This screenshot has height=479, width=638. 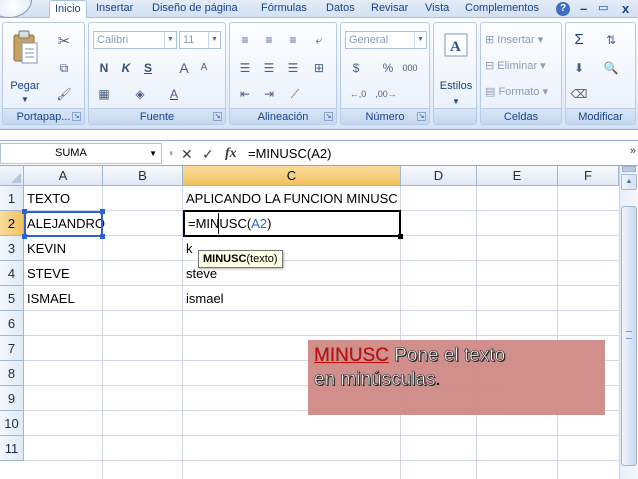 What do you see at coordinates (231, 154) in the screenshot?
I see `insert-function-icon: fx` at bounding box center [231, 154].